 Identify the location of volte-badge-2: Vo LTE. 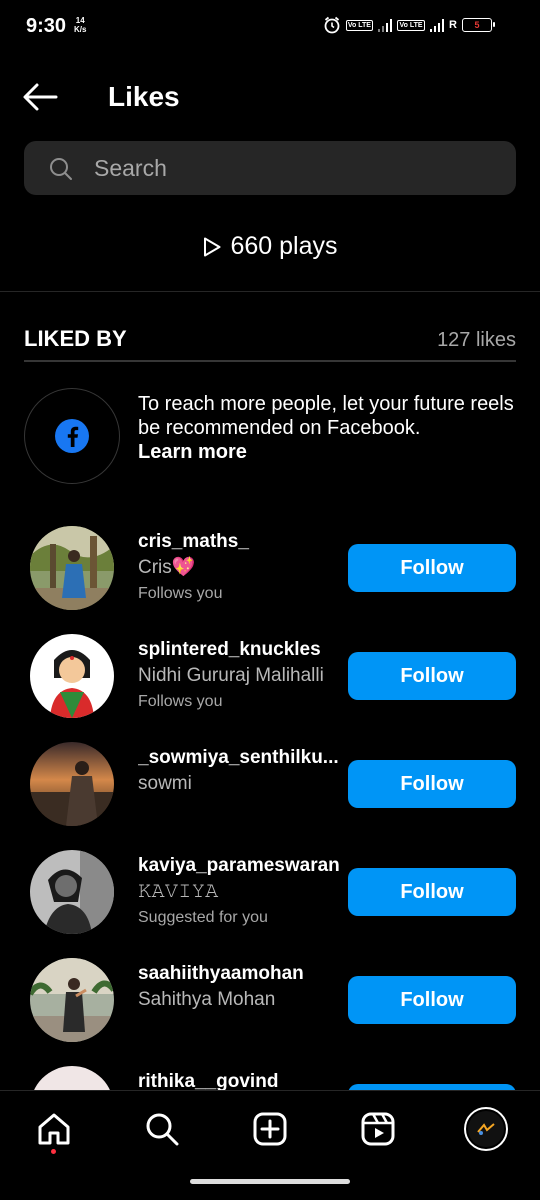
(411, 25).